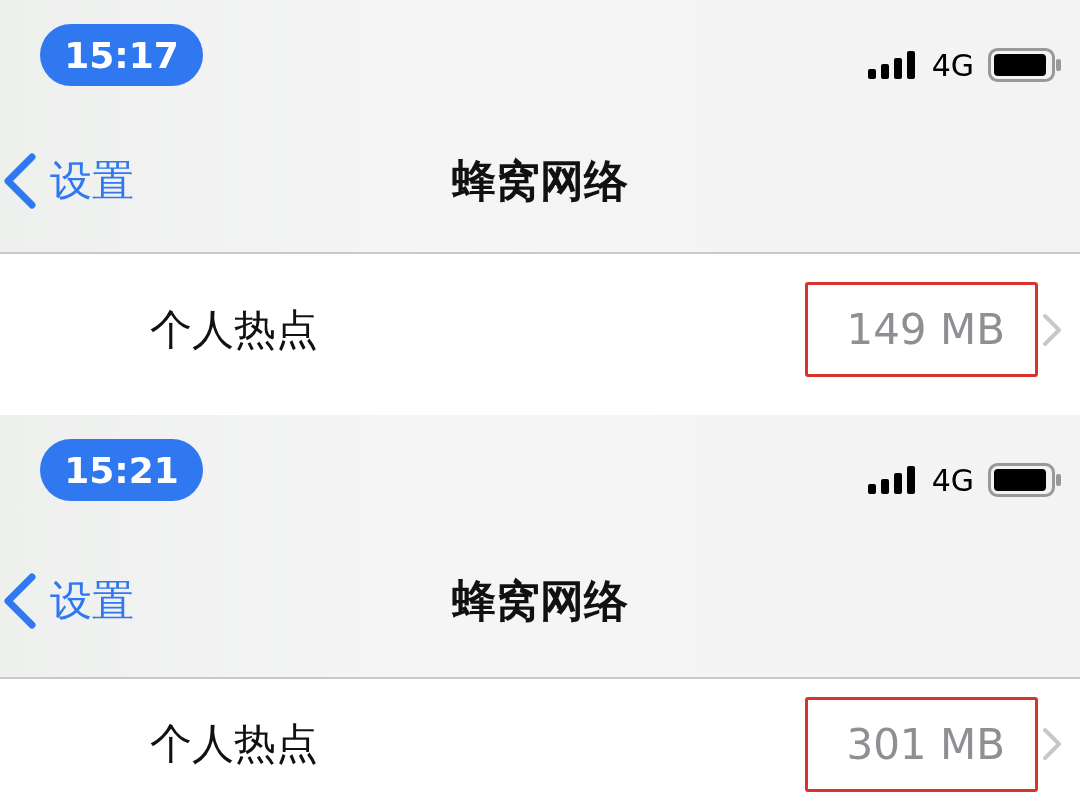 The width and height of the screenshot is (1080, 809). Describe the element at coordinates (921, 744) in the screenshot. I see `usage-value: 301 MB` at that location.